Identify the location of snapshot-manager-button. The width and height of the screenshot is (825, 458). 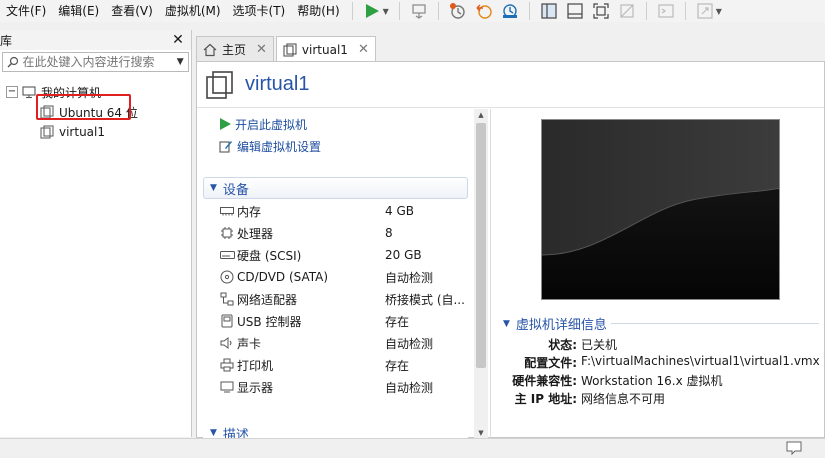
(510, 11).